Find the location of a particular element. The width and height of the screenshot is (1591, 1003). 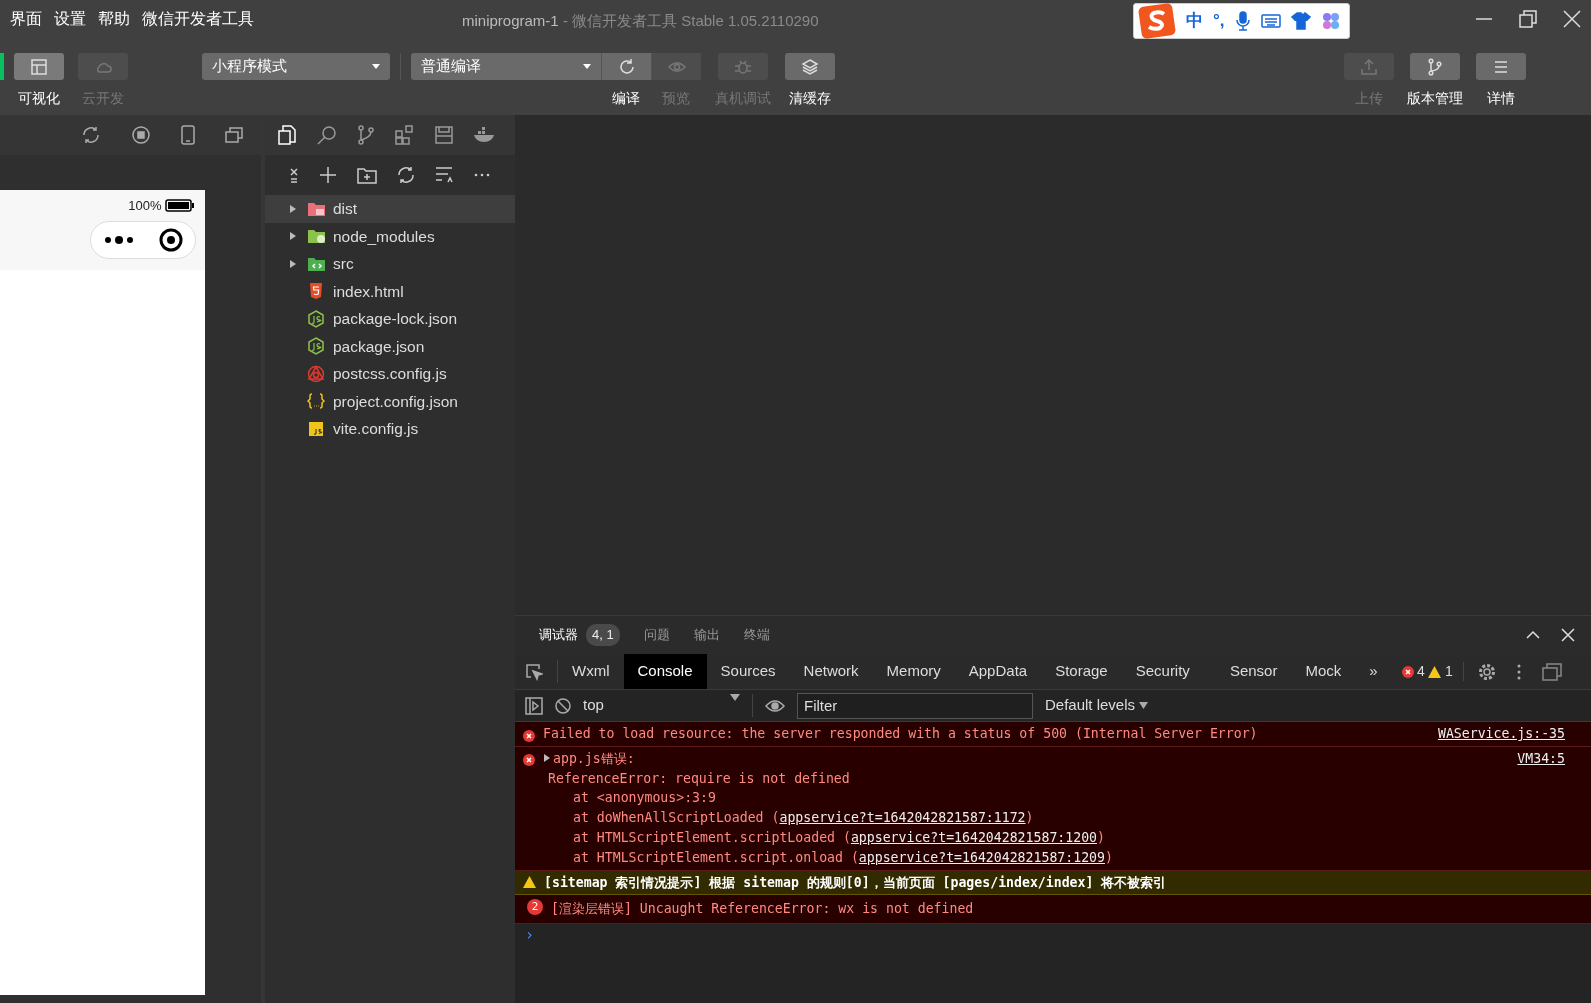

sort-icon is located at coordinates (444, 175).